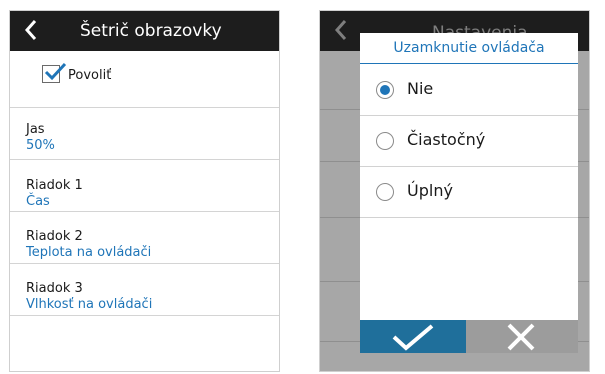 The image size is (605, 374). What do you see at coordinates (54, 236) in the screenshot?
I see `list-item-label: Riadok 2` at bounding box center [54, 236].